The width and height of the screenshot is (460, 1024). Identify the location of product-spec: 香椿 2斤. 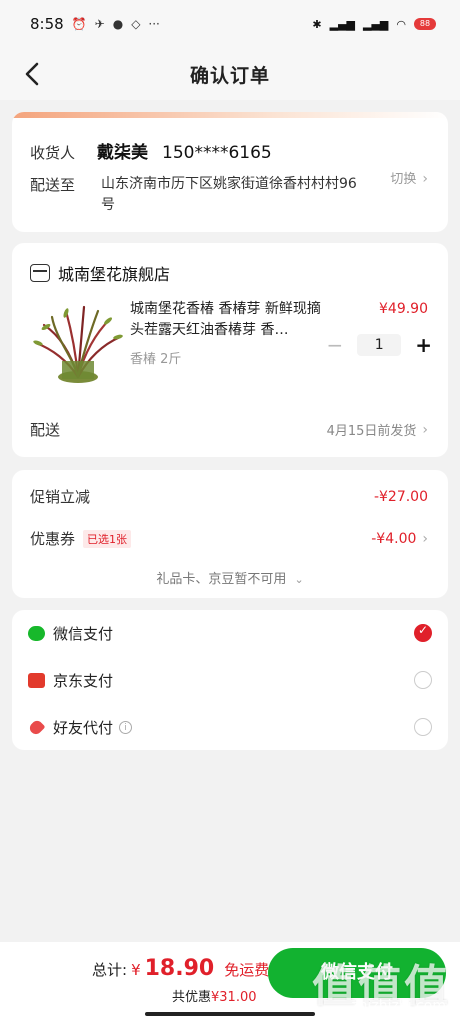
(156, 359).